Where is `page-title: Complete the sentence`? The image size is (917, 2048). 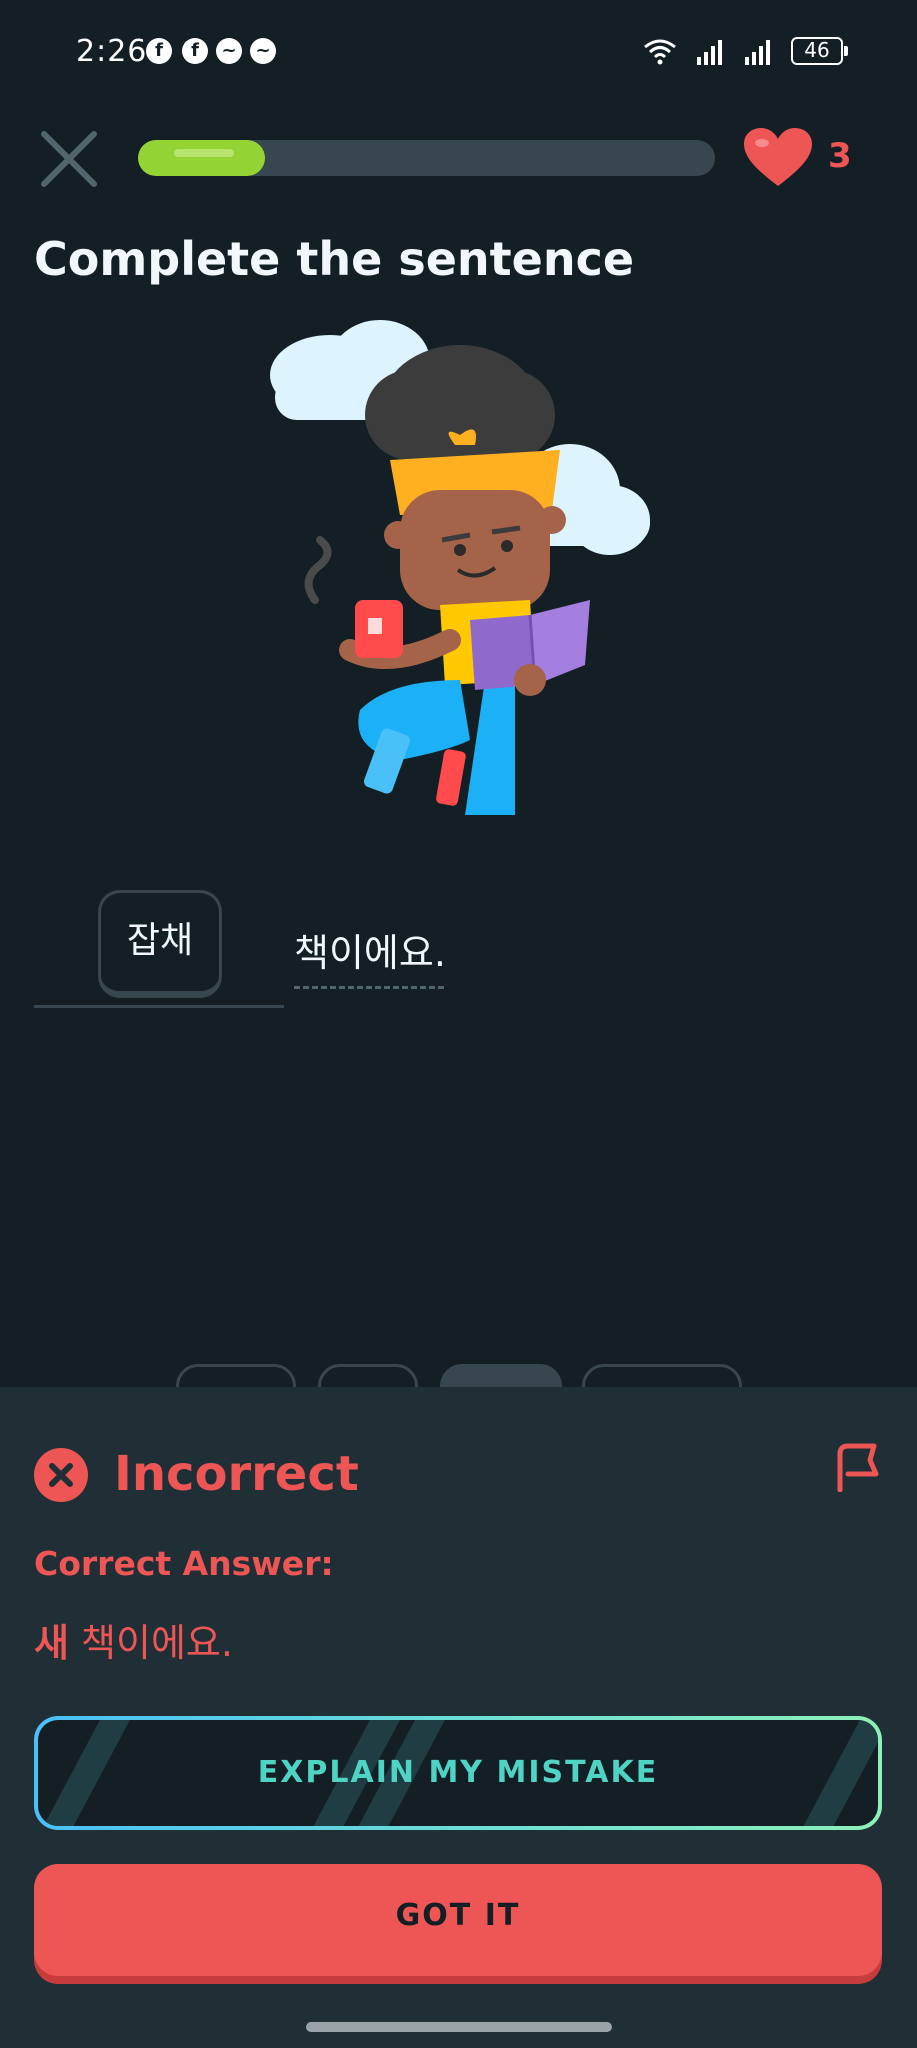 page-title: Complete the sentence is located at coordinates (334, 259).